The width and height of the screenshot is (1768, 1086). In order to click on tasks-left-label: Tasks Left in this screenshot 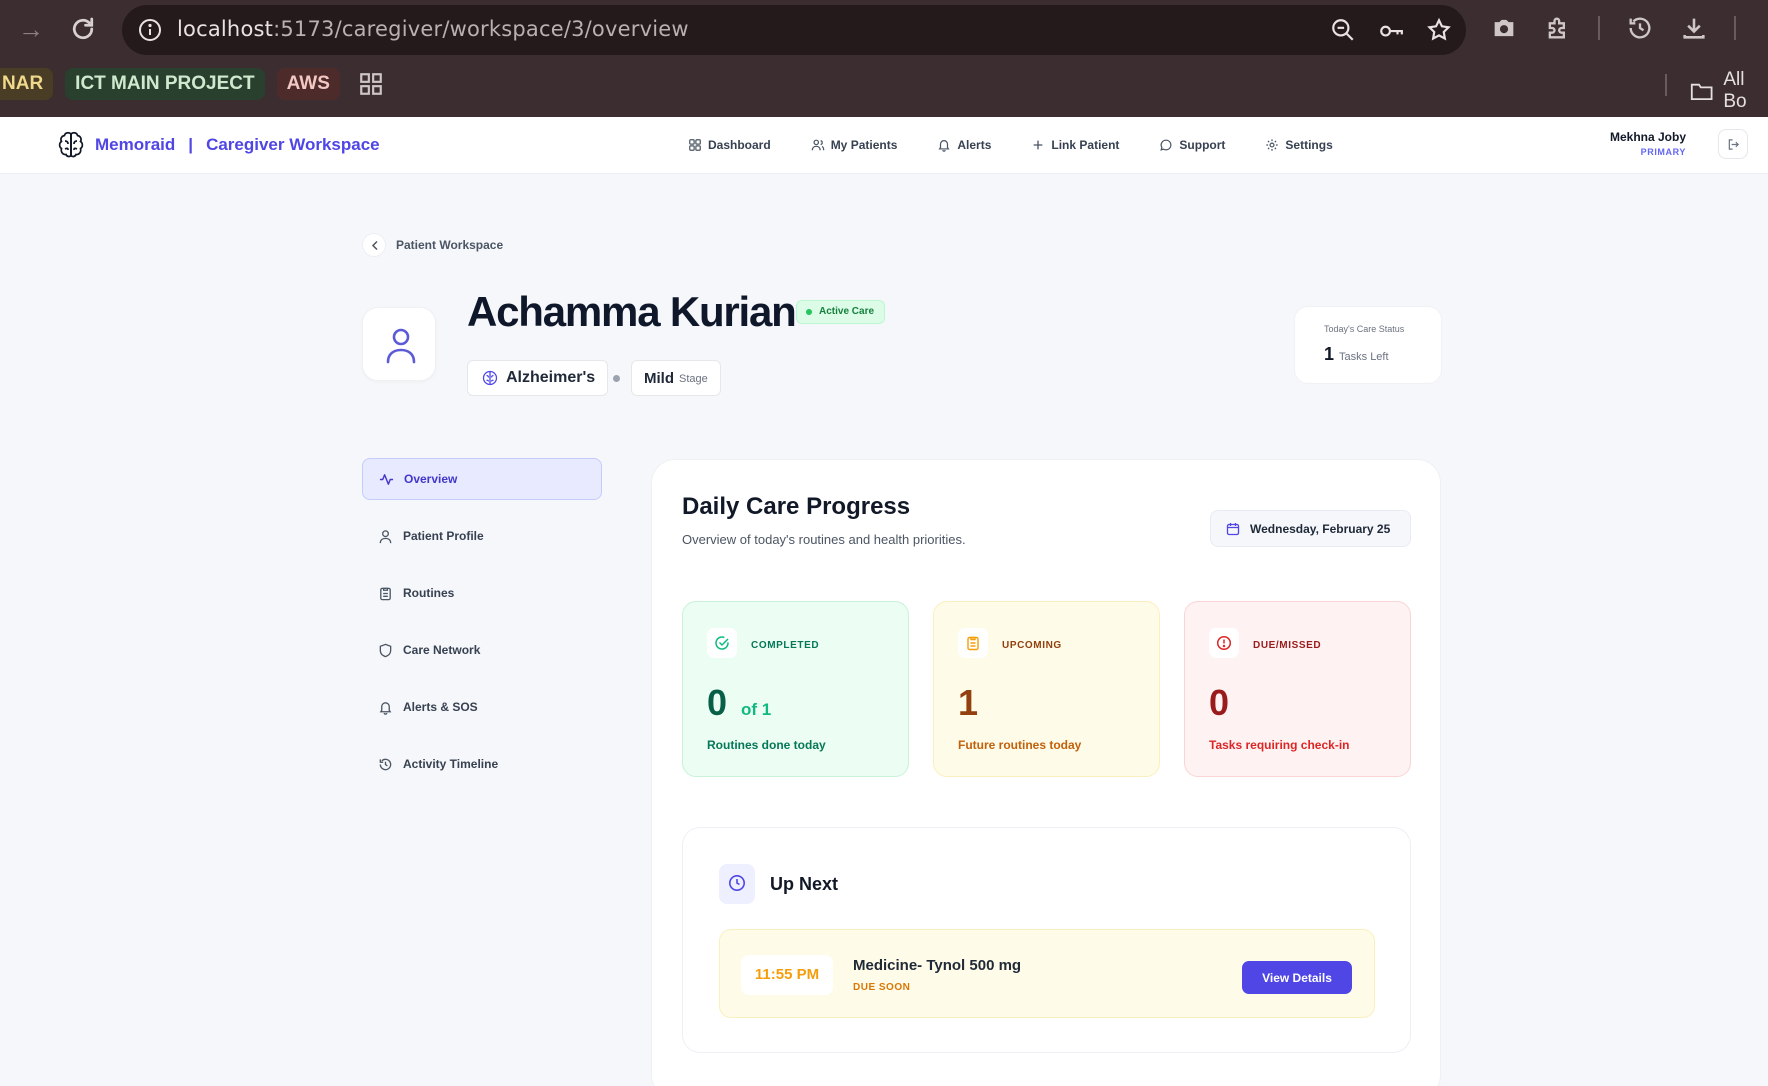, I will do `click(1364, 357)`.